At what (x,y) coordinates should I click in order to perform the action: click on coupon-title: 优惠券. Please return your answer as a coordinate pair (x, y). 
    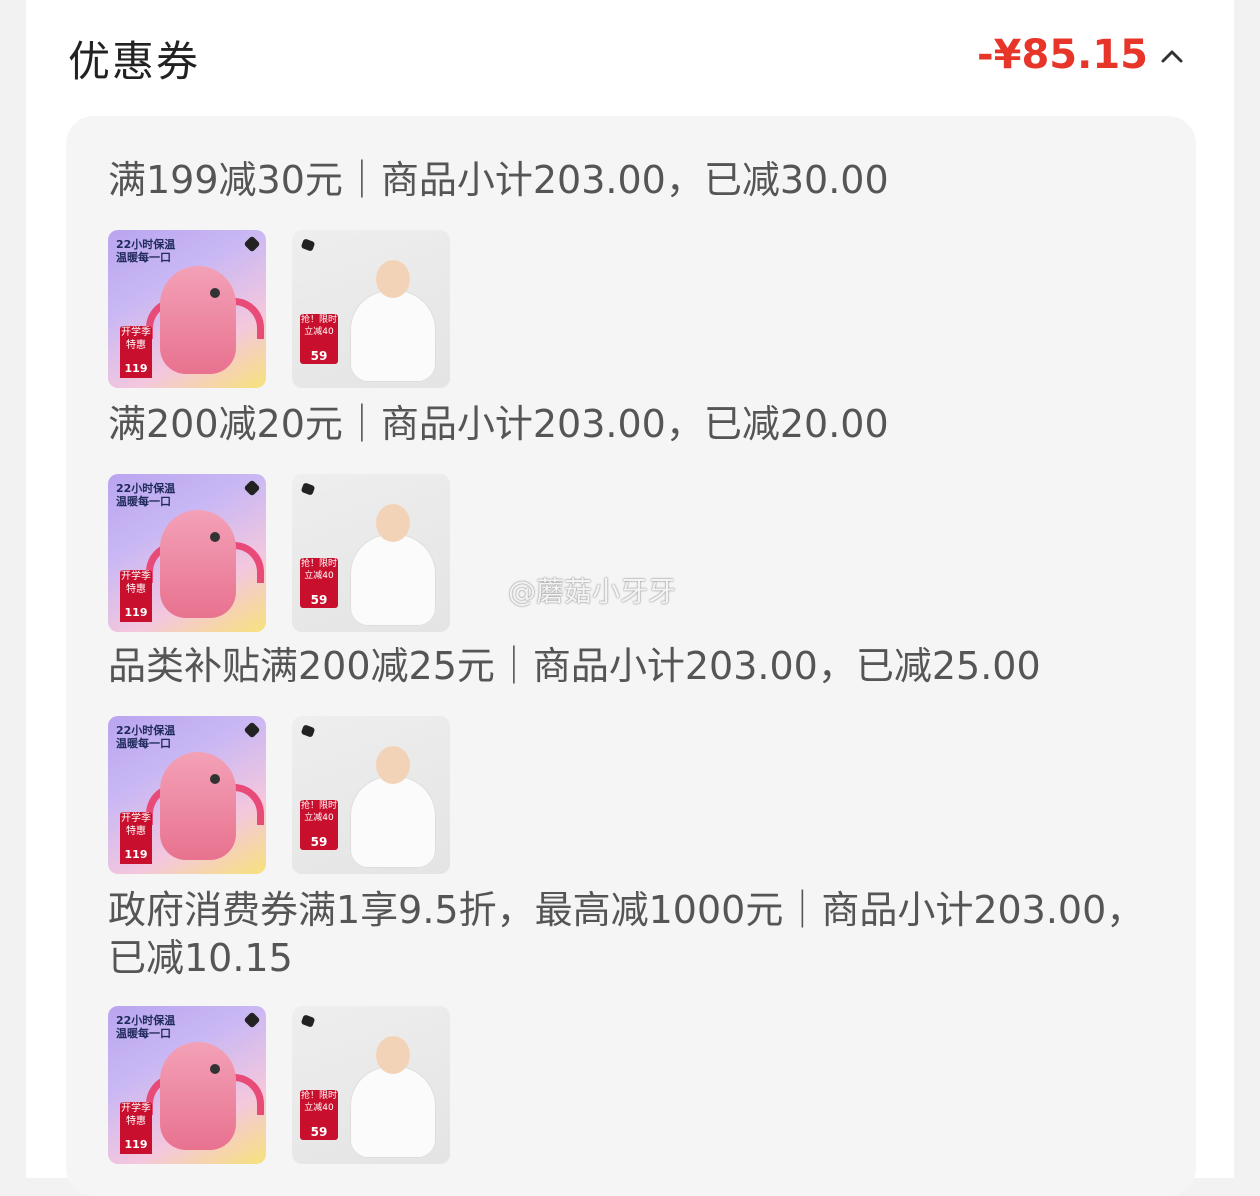
    Looking at the image, I should click on (134, 61).